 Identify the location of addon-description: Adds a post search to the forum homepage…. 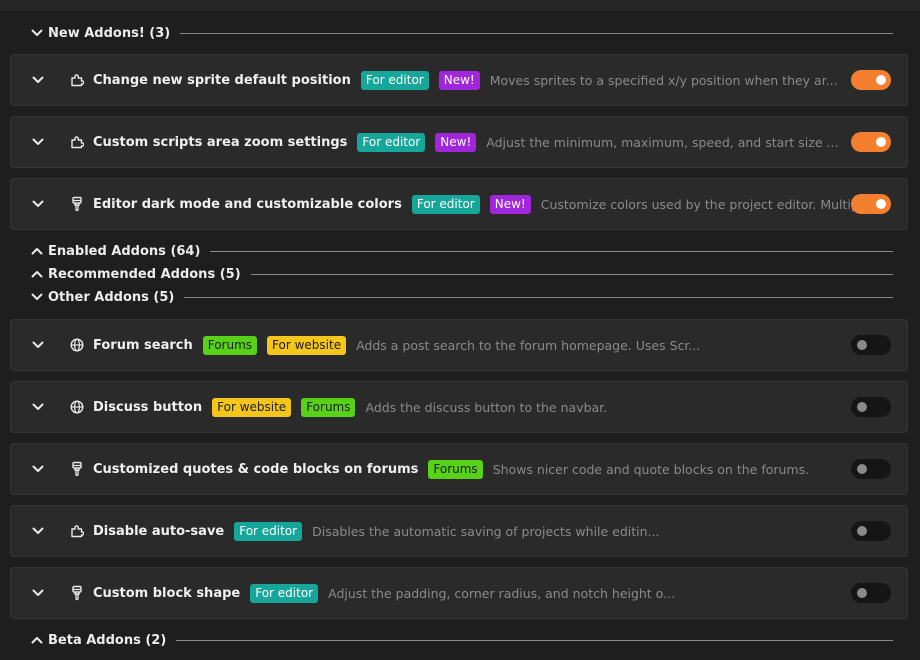
(528, 345).